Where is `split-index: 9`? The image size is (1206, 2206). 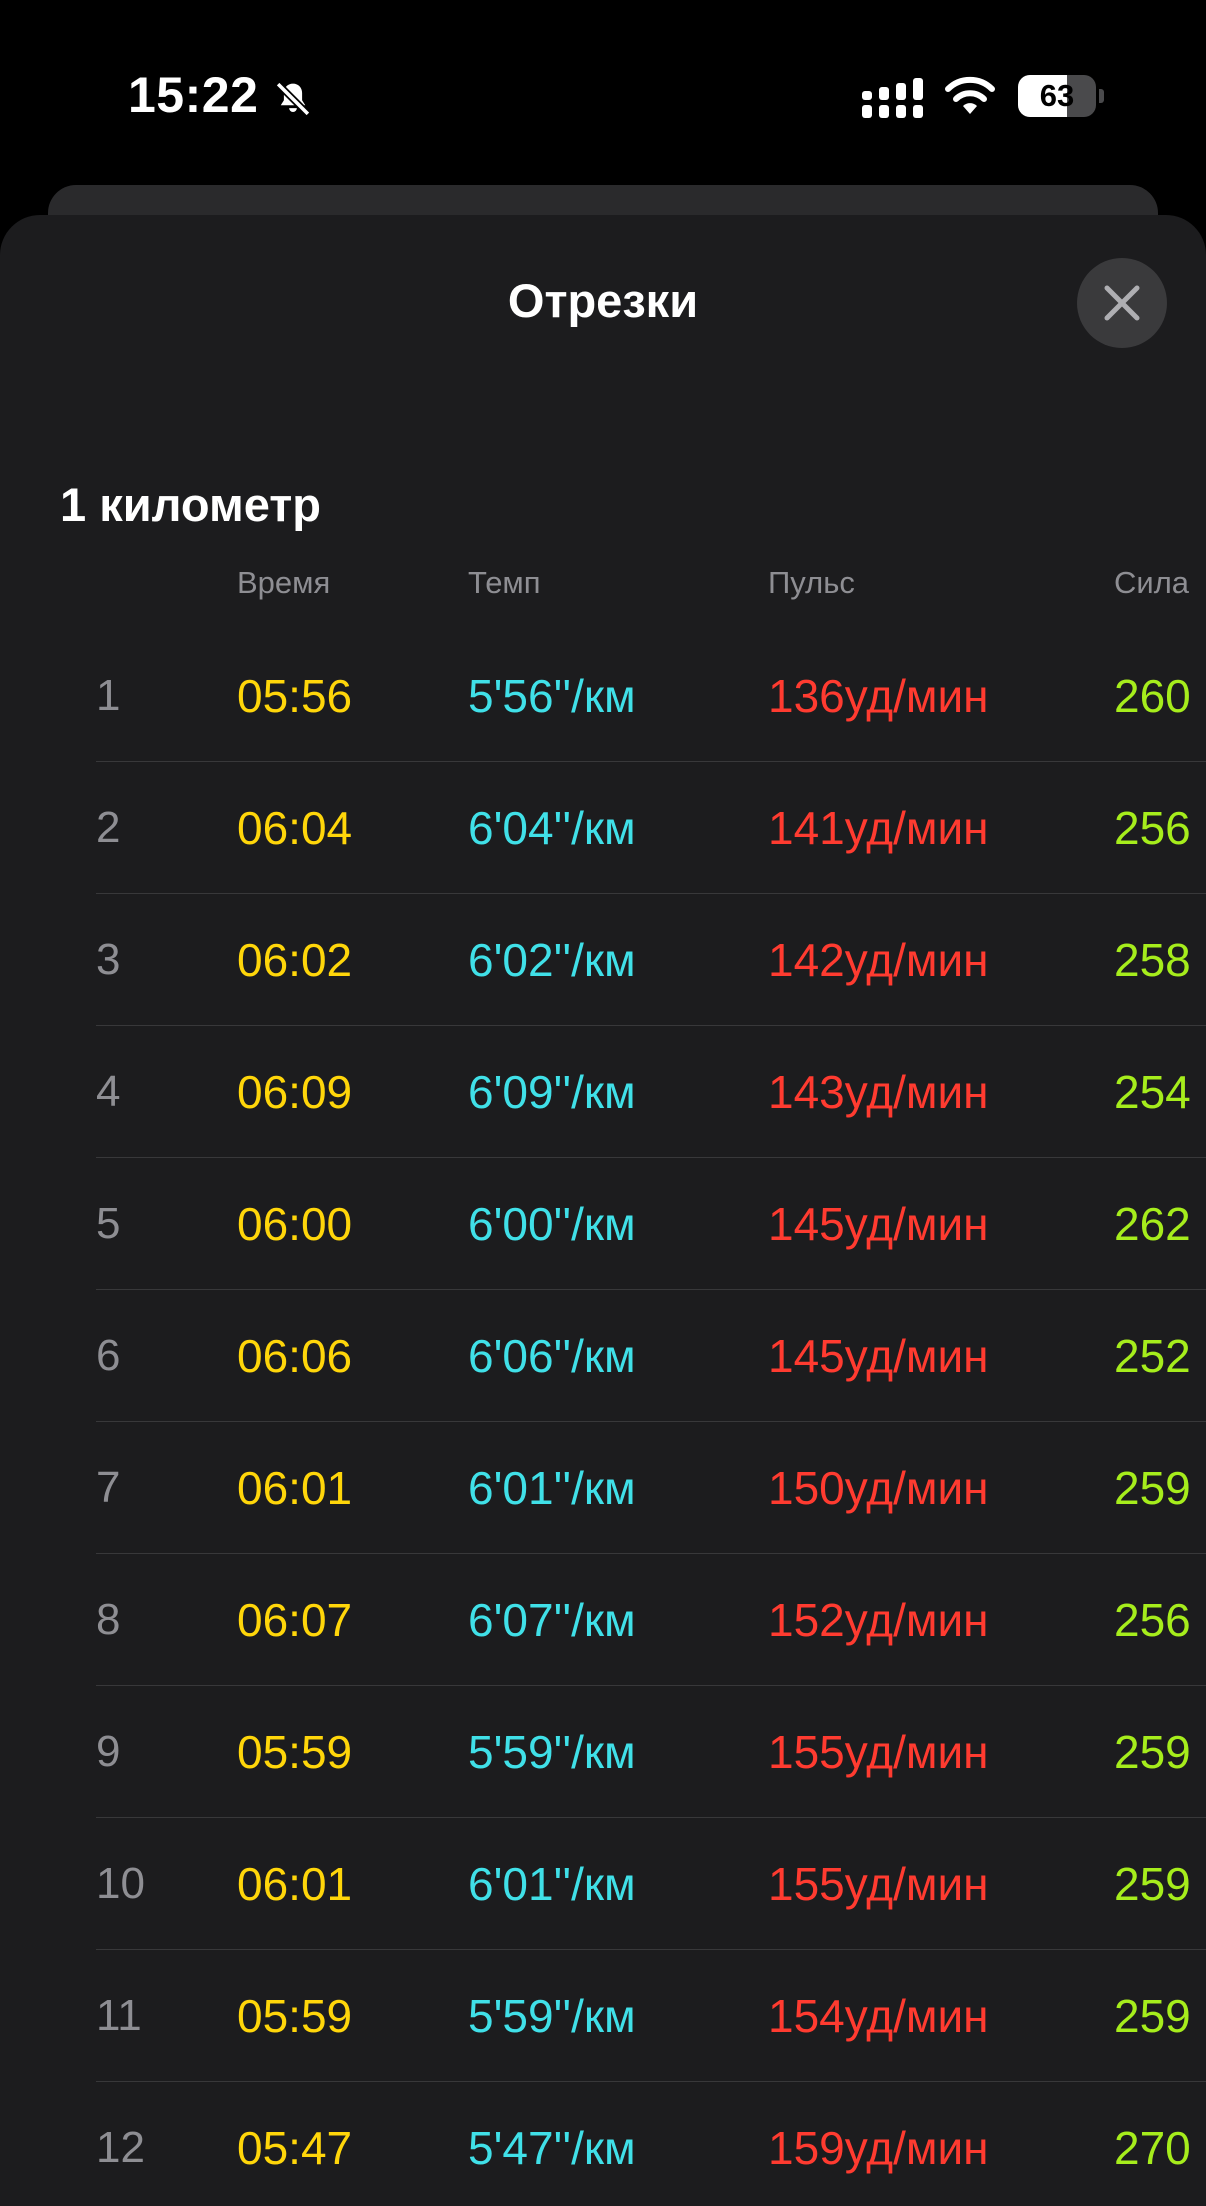 split-index: 9 is located at coordinates (108, 1751).